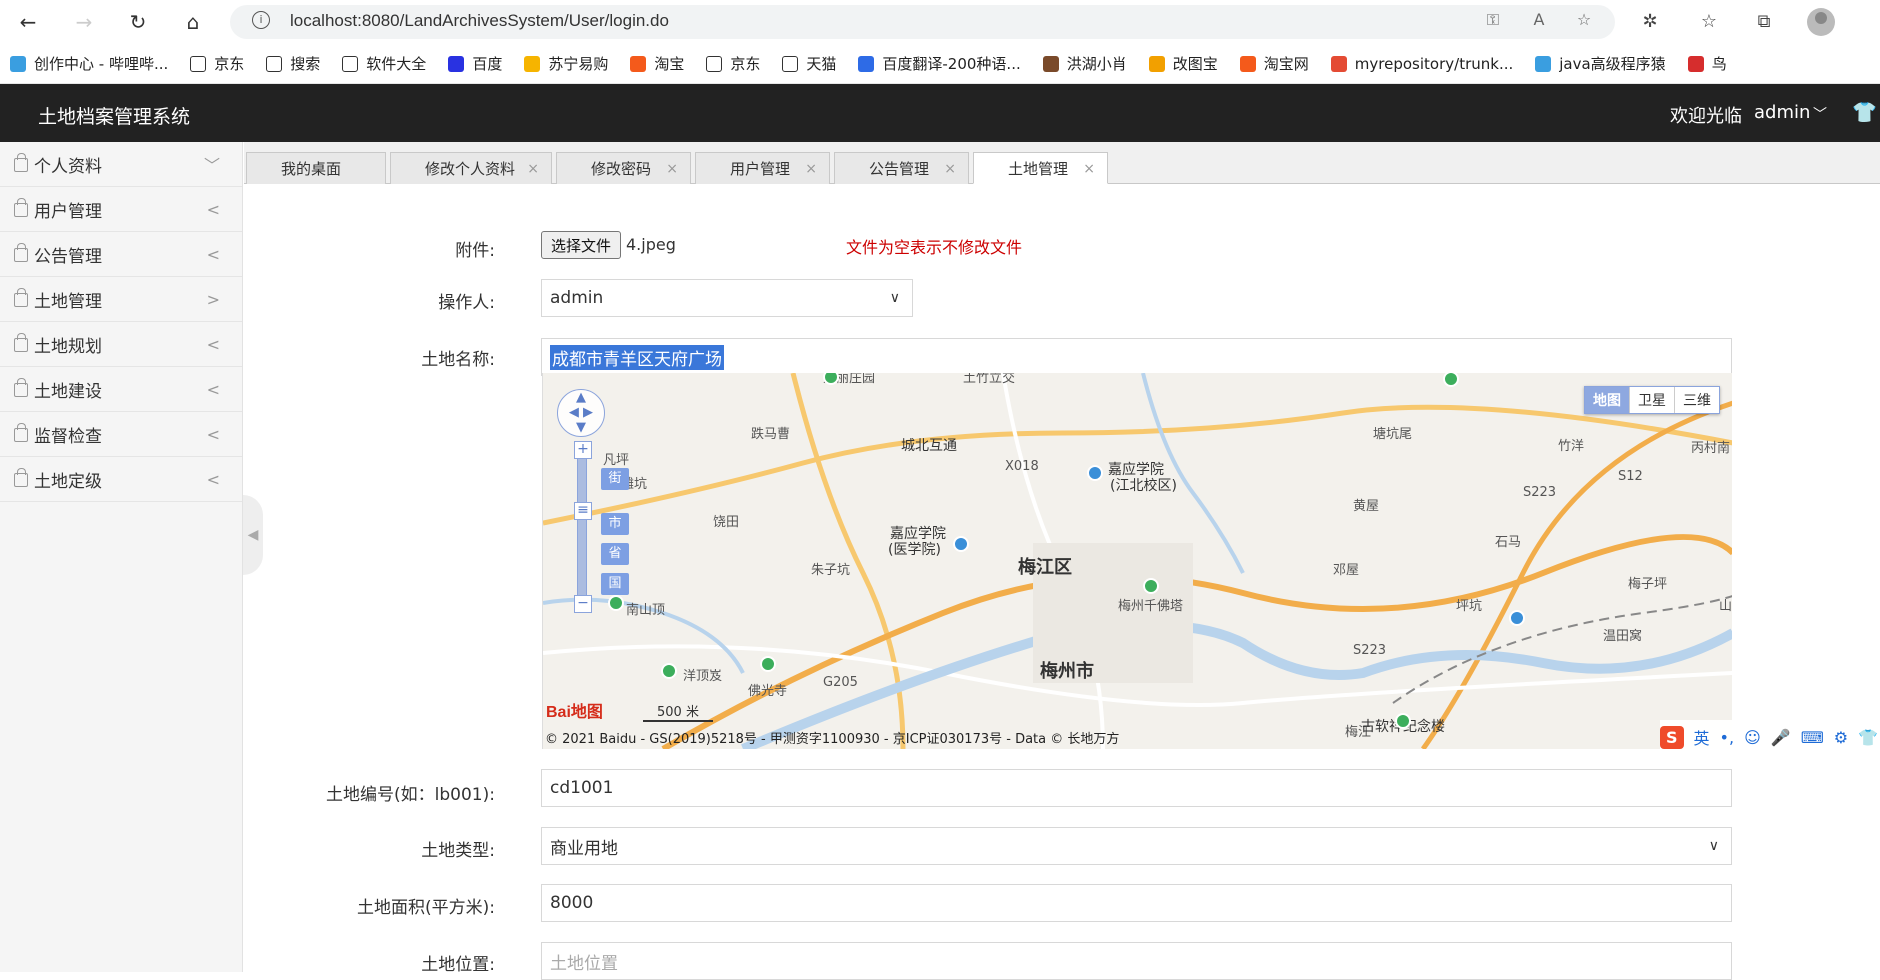  What do you see at coordinates (615, 479) in the screenshot?
I see `map-level-tag: 街` at bounding box center [615, 479].